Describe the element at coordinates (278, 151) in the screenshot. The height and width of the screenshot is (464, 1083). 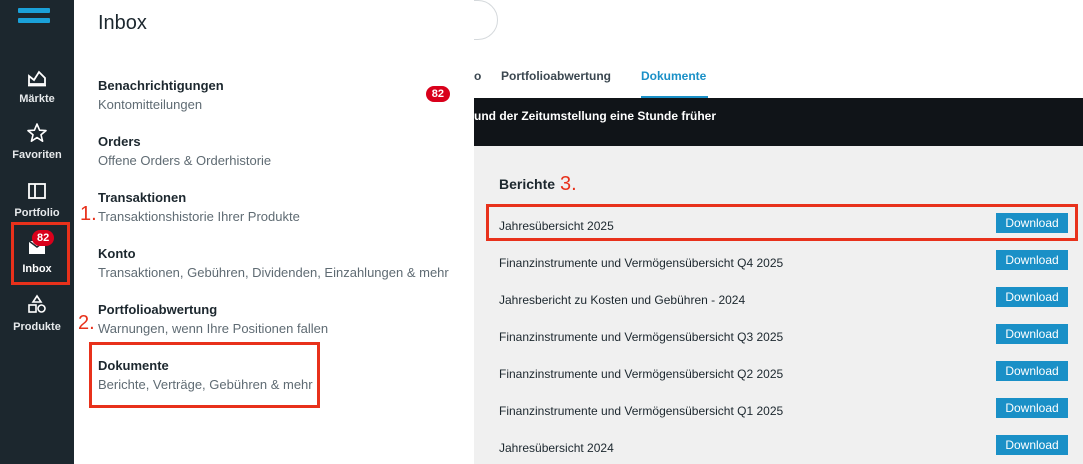
I see `inbox-item-orders: Orders Offene Orders & Orderhistorie` at that location.